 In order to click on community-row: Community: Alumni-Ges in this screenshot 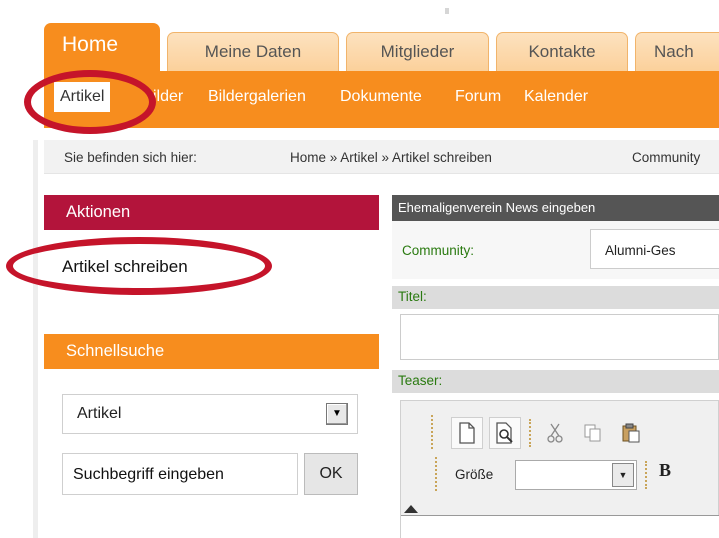, I will do `click(555, 250)`.